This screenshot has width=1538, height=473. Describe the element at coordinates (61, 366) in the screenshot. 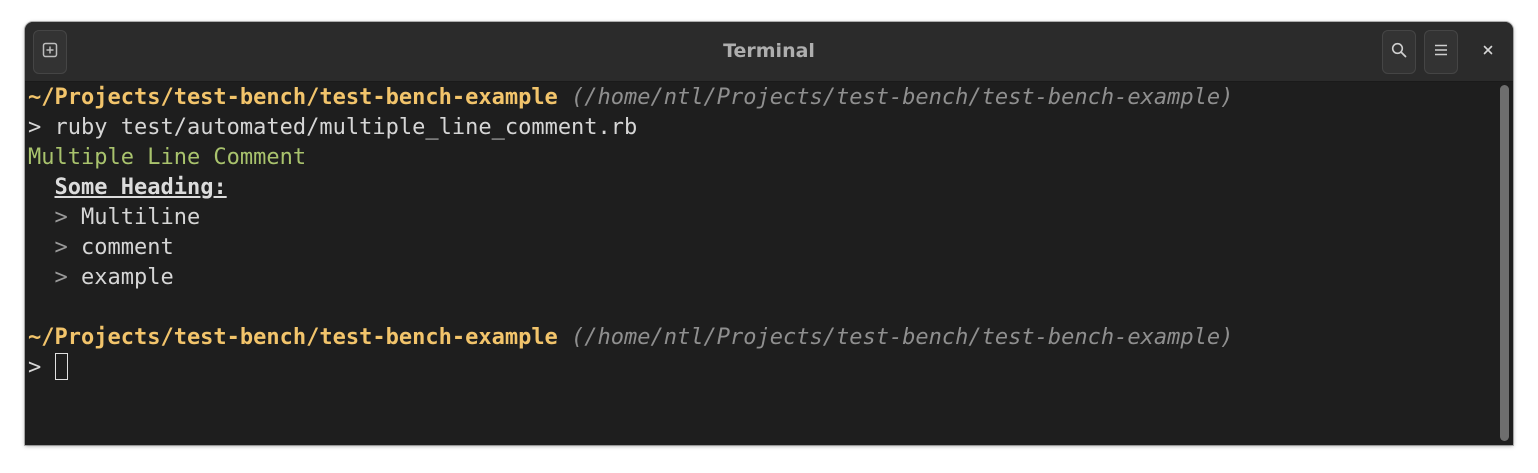

I see `text-cursor` at that location.